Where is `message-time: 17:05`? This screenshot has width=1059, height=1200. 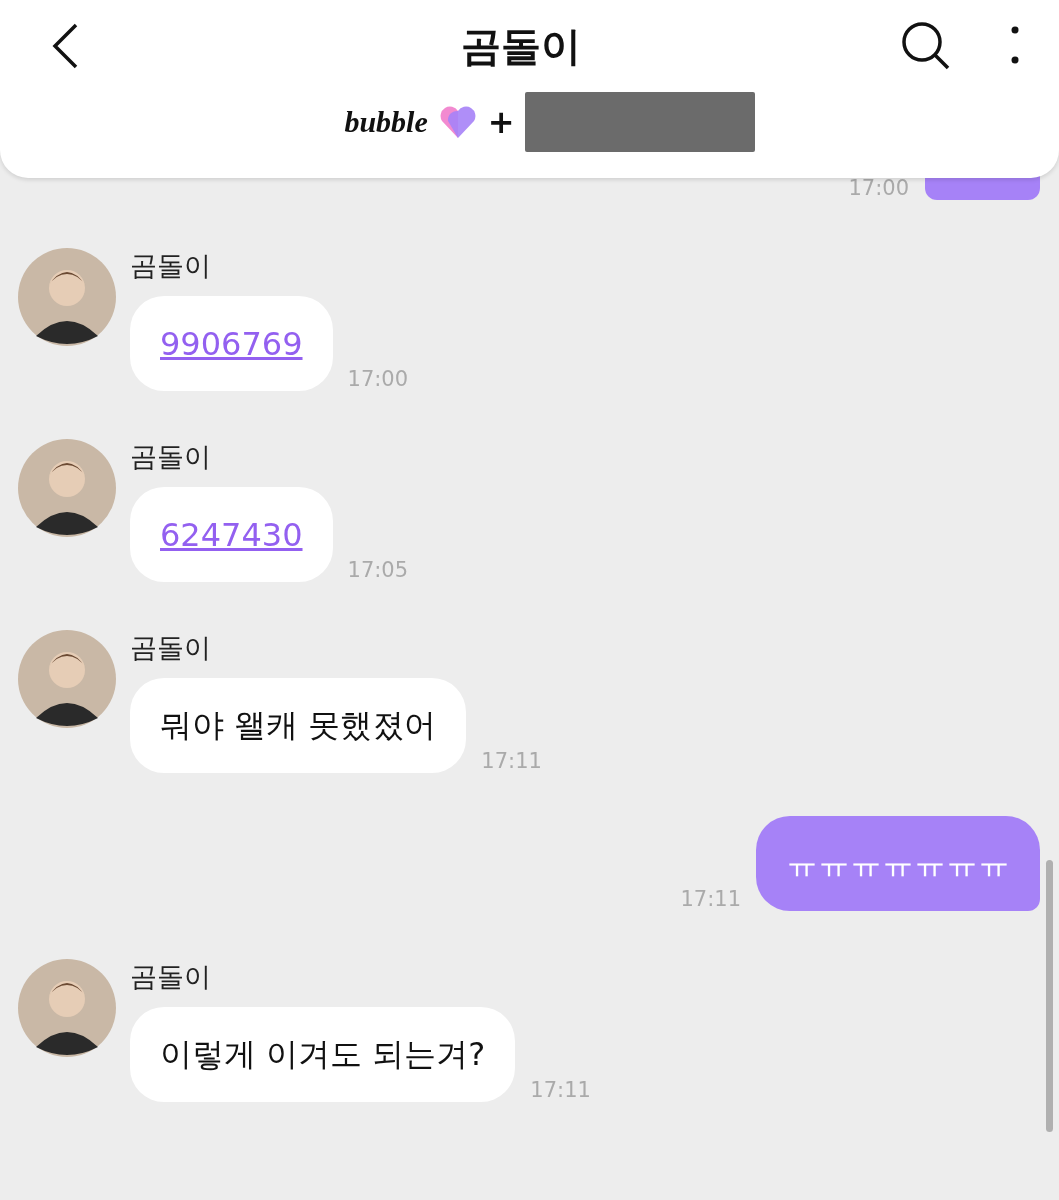
message-time: 17:05 is located at coordinates (378, 570).